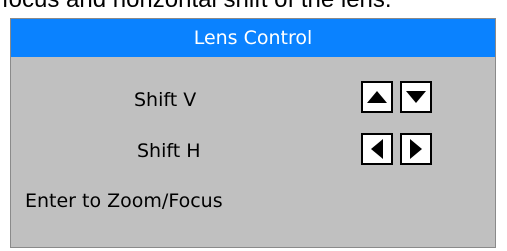 This screenshot has width=507, height=251. Describe the element at coordinates (124, 201) in the screenshot. I see `zoom-focus-hint: Enter to Zoom/Focus` at that location.